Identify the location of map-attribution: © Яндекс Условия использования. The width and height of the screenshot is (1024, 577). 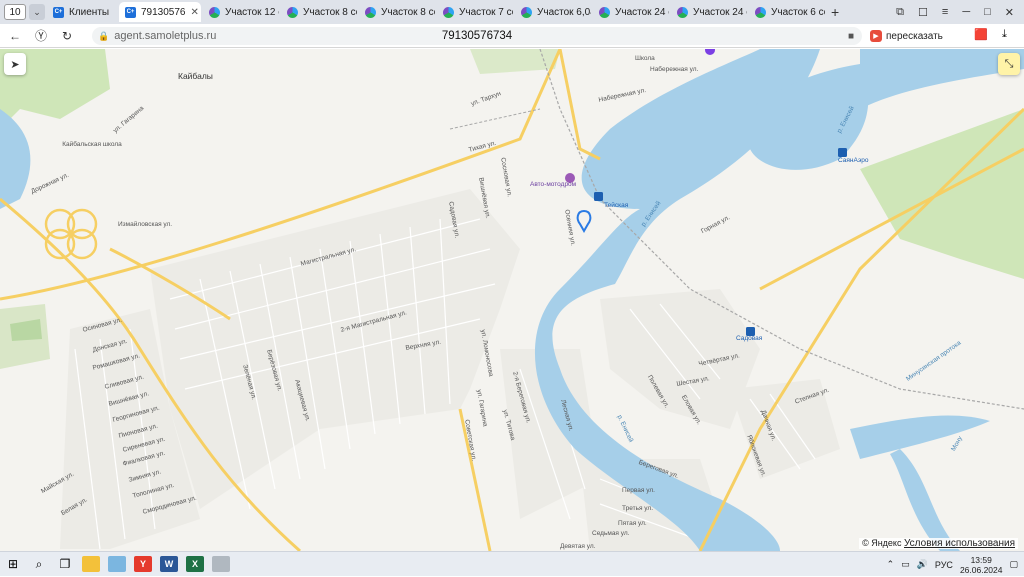
(938, 543).